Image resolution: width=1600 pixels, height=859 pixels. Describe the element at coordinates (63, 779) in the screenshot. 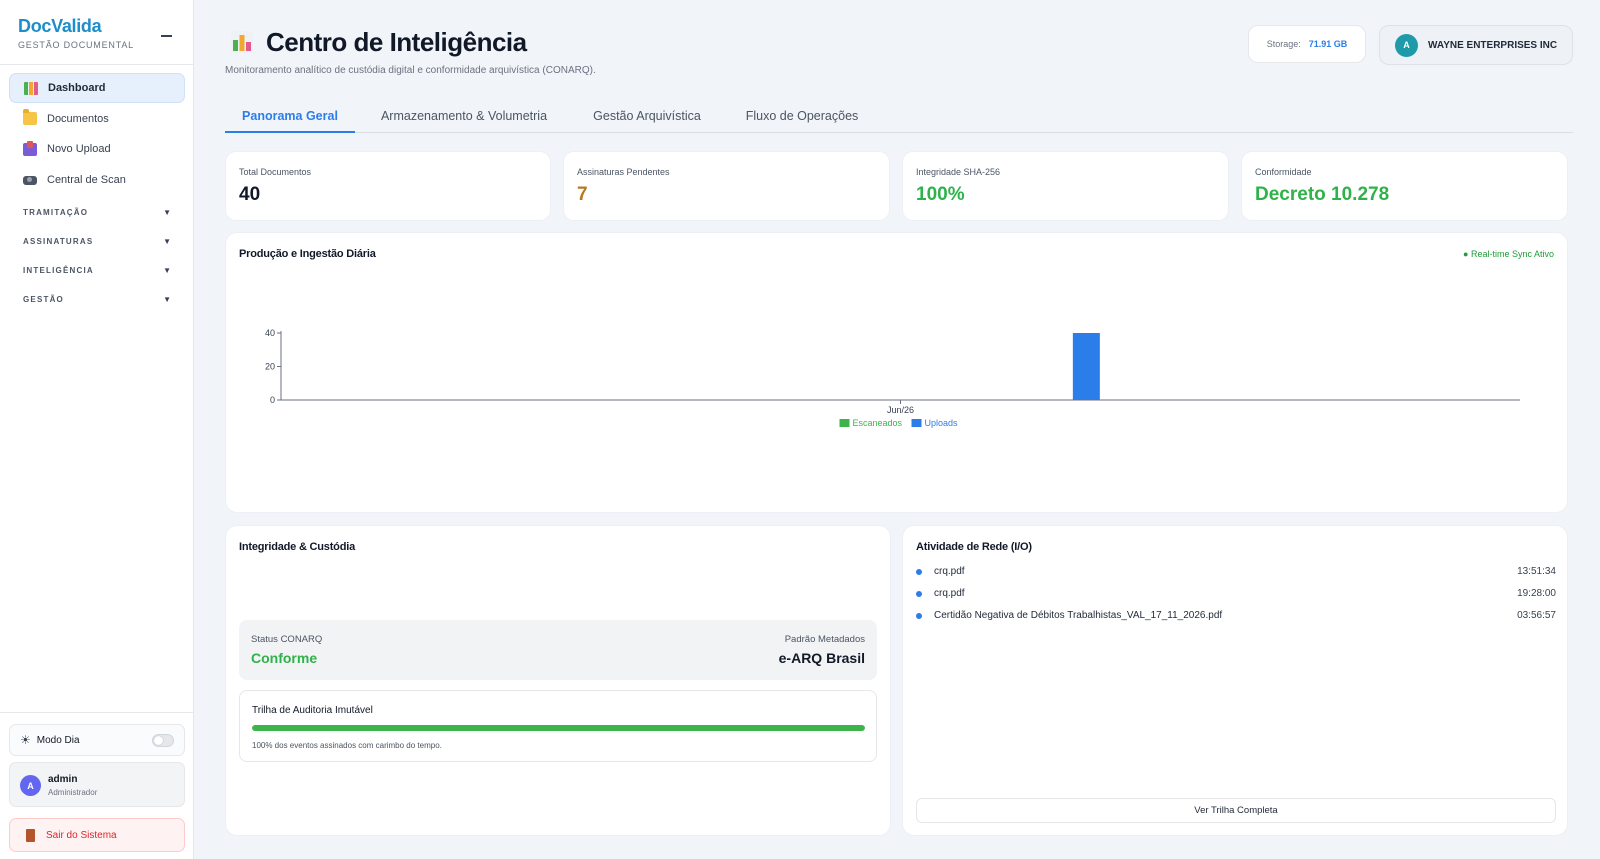

I see `user-name: admin` at that location.